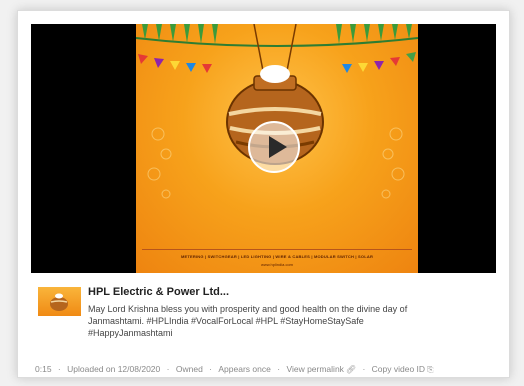 The width and height of the screenshot is (524, 386). I want to click on banner-divider, so click(277, 249).